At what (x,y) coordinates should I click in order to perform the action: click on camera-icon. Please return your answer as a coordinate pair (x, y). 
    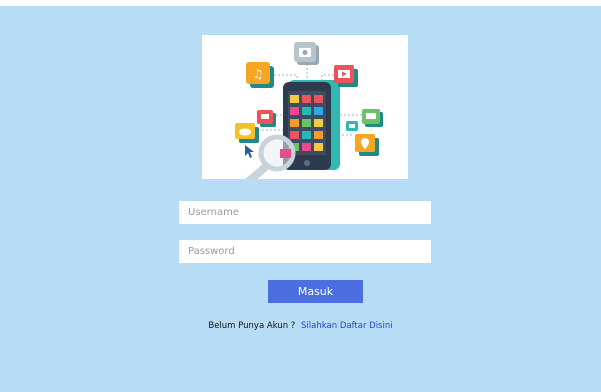
    Looking at the image, I should click on (306, 53).